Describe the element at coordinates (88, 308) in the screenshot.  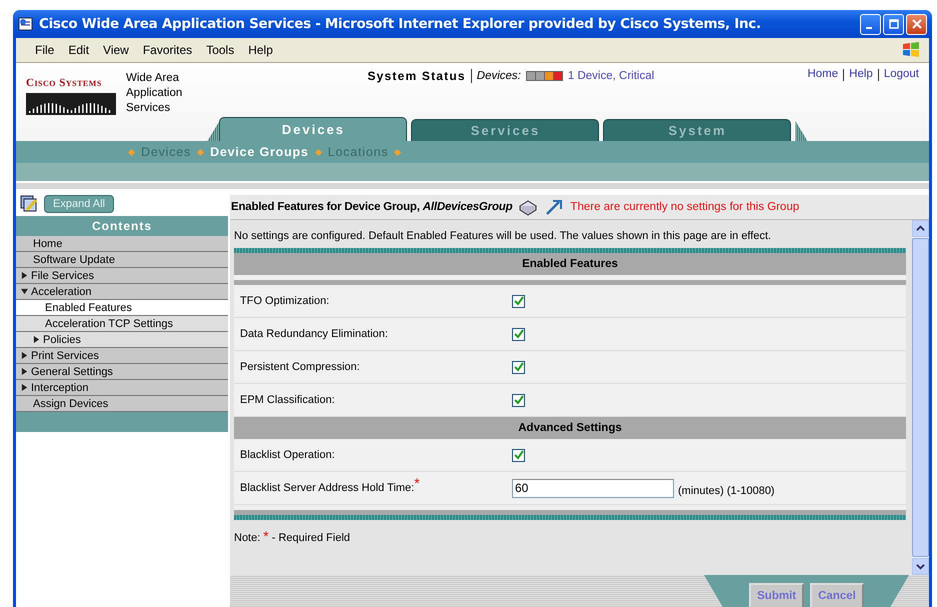
I see `tree-item-label: Enabled Features` at that location.